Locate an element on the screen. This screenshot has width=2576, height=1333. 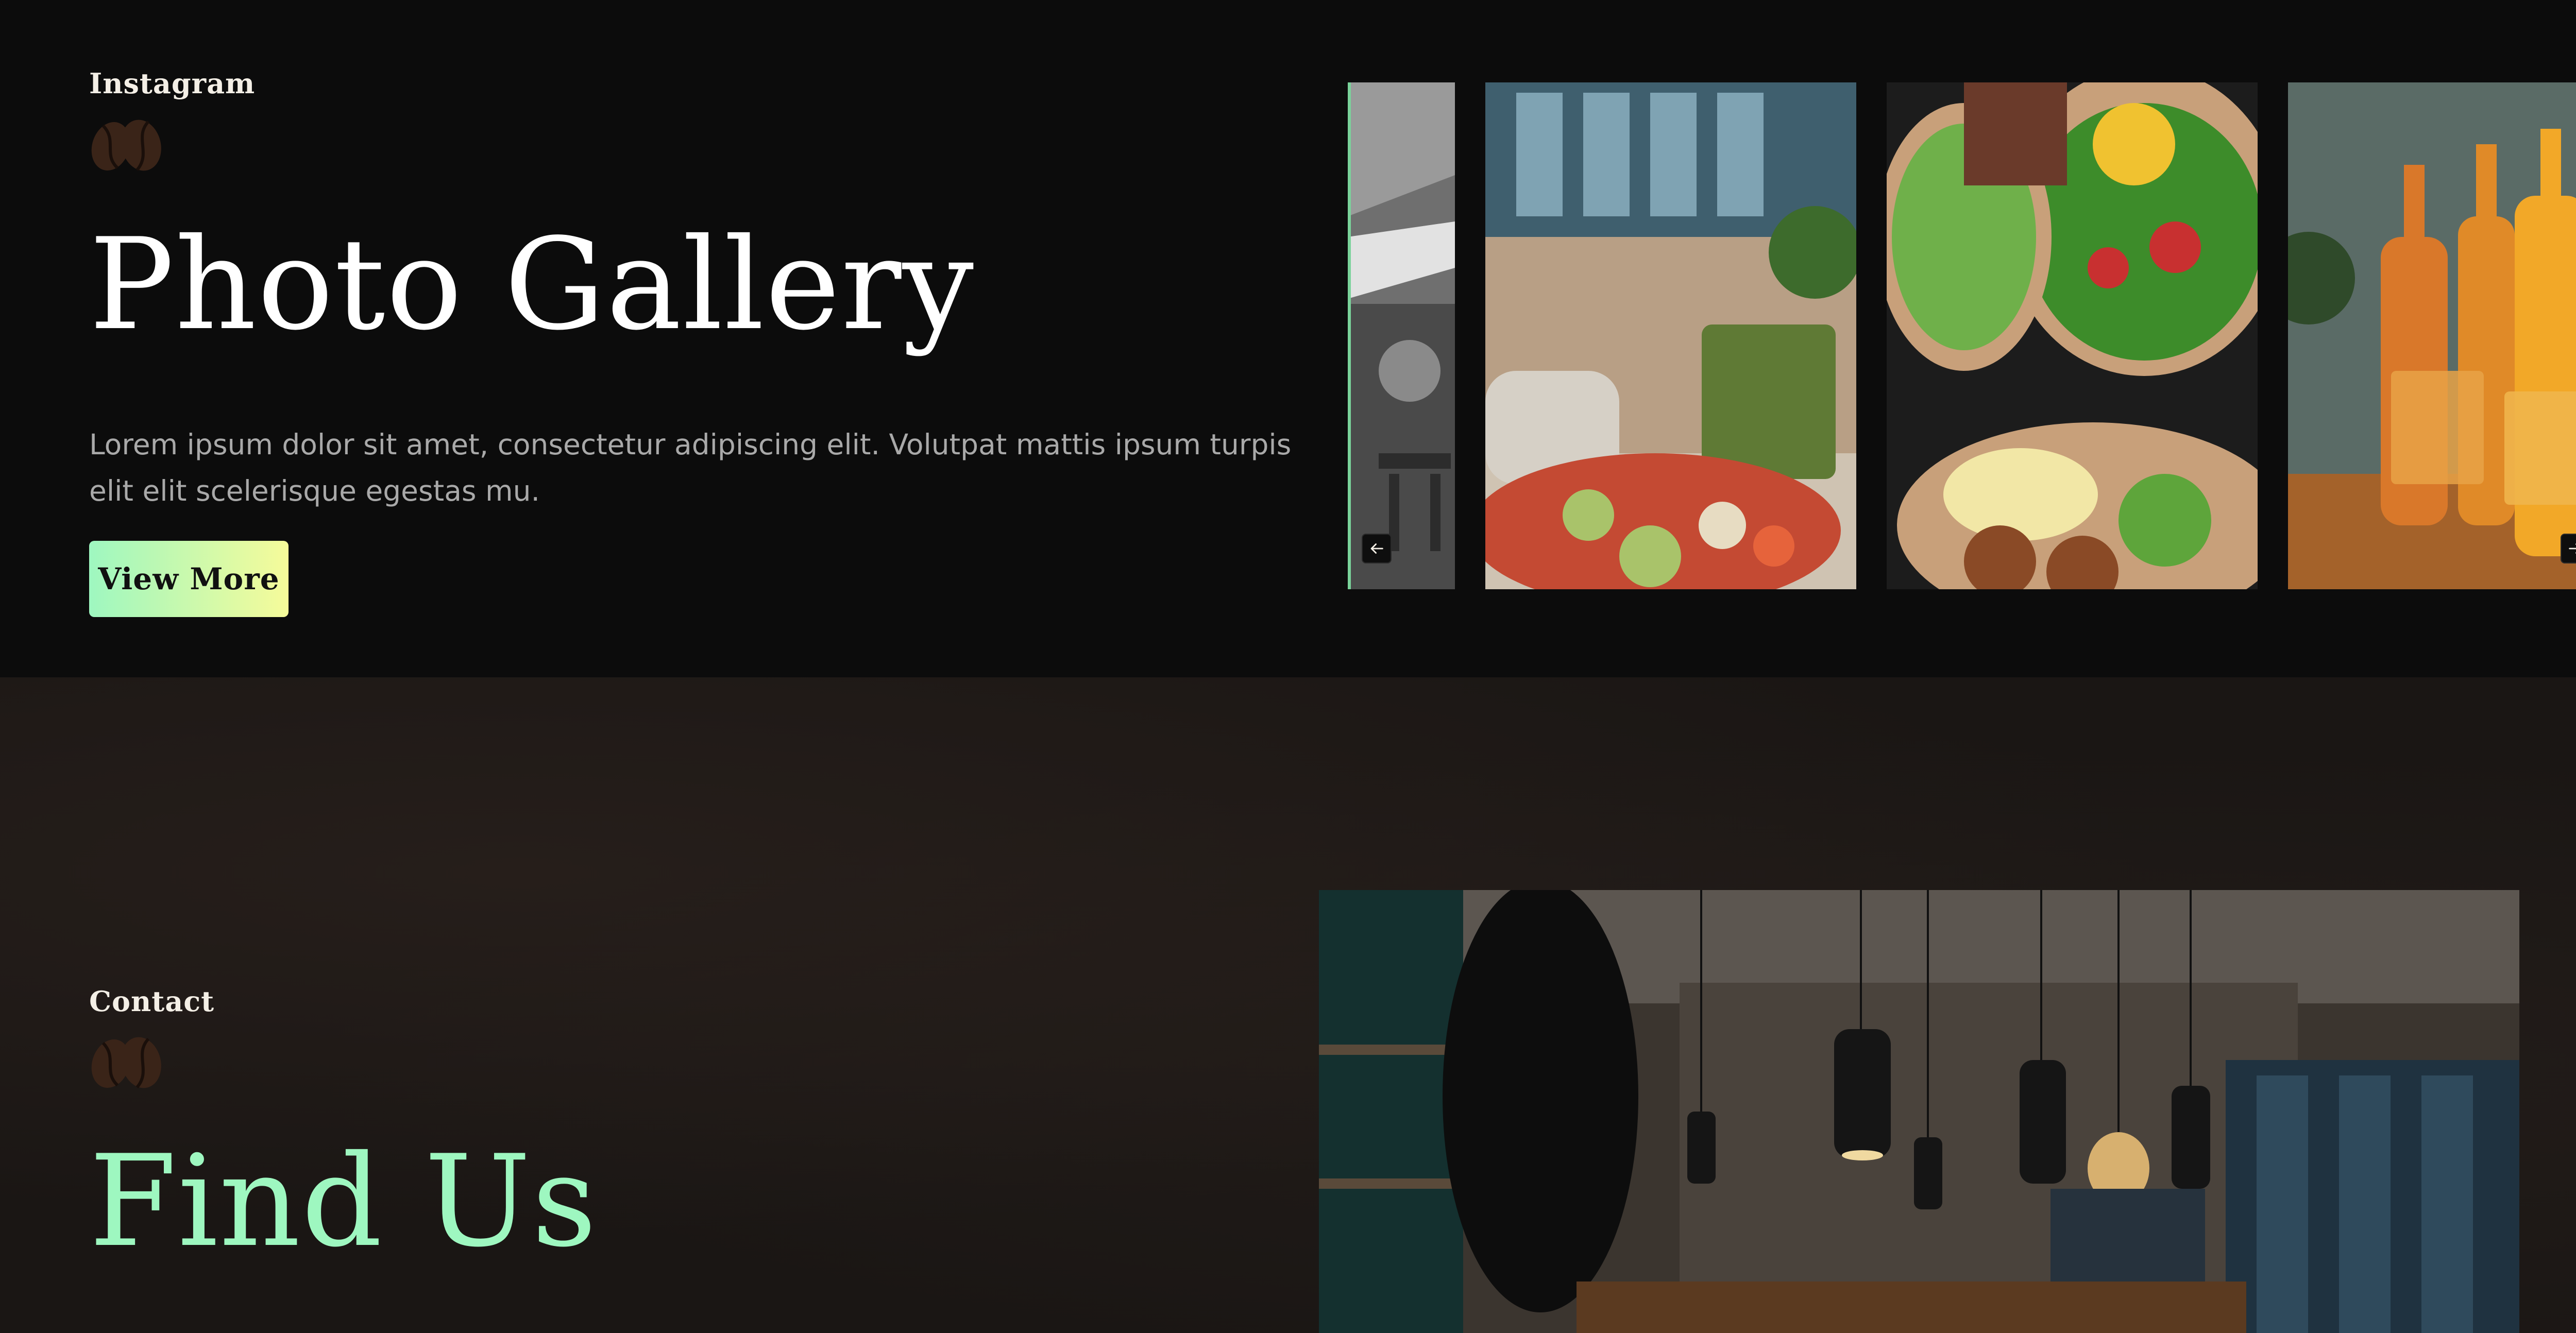
arrow-right-icon is located at coordinates (2572, 548).